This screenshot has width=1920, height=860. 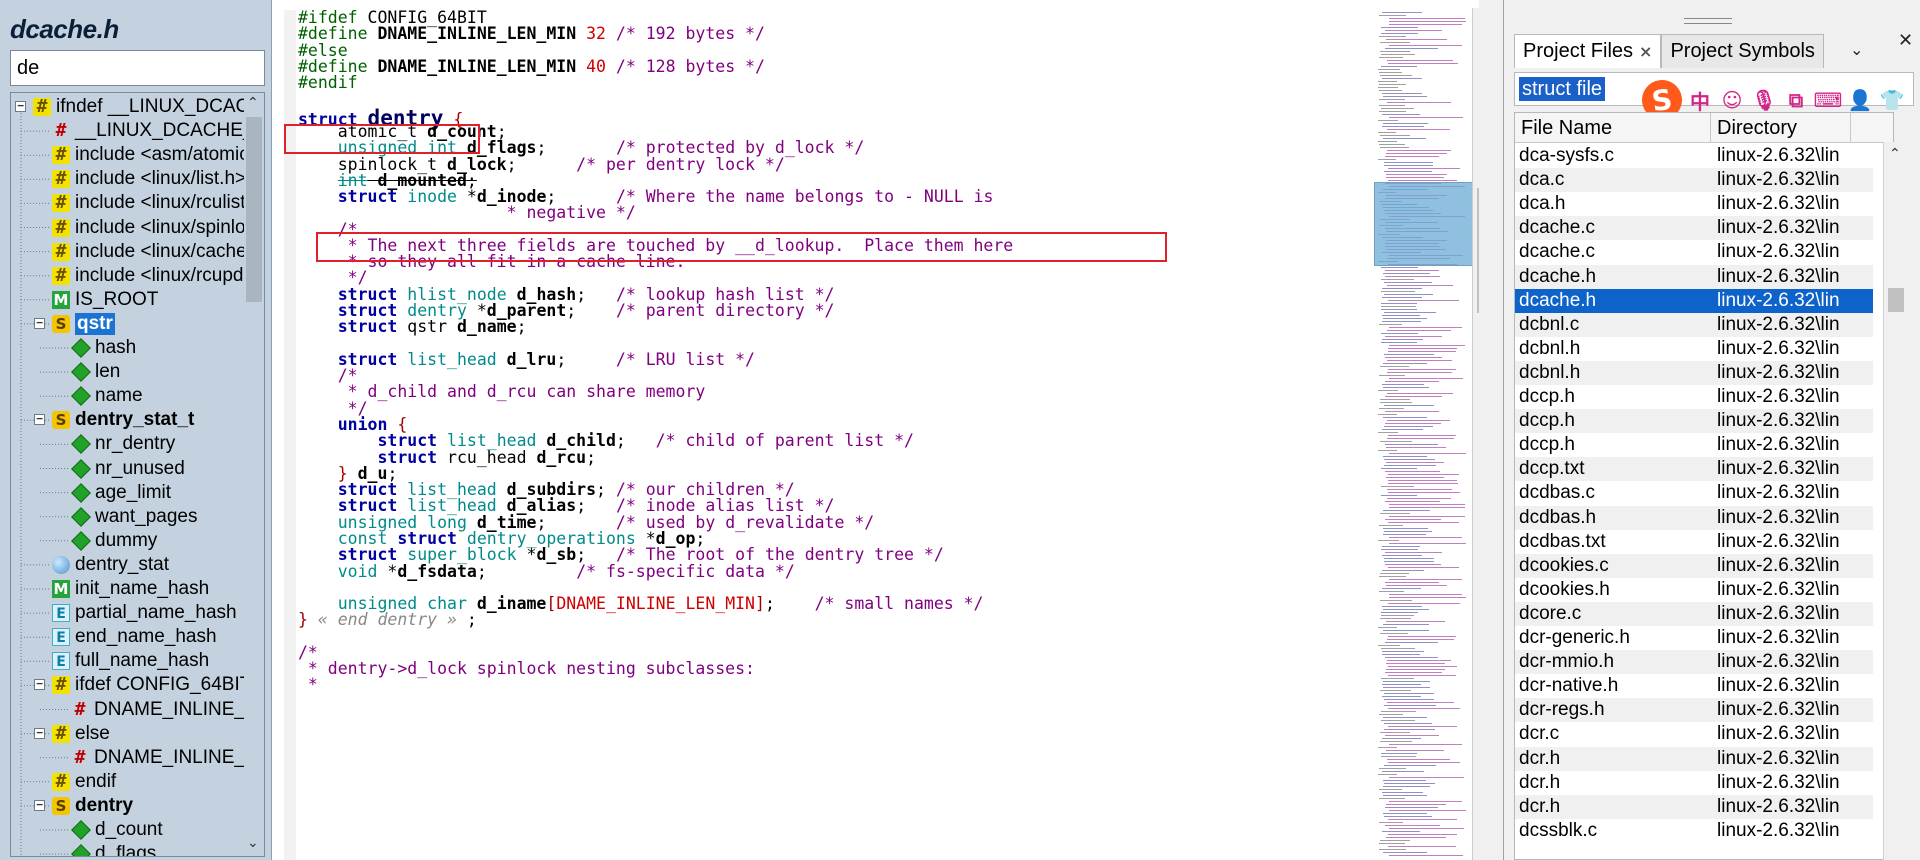 I want to click on editor-scrollbar: ⌃, so click(x=1475, y=434).